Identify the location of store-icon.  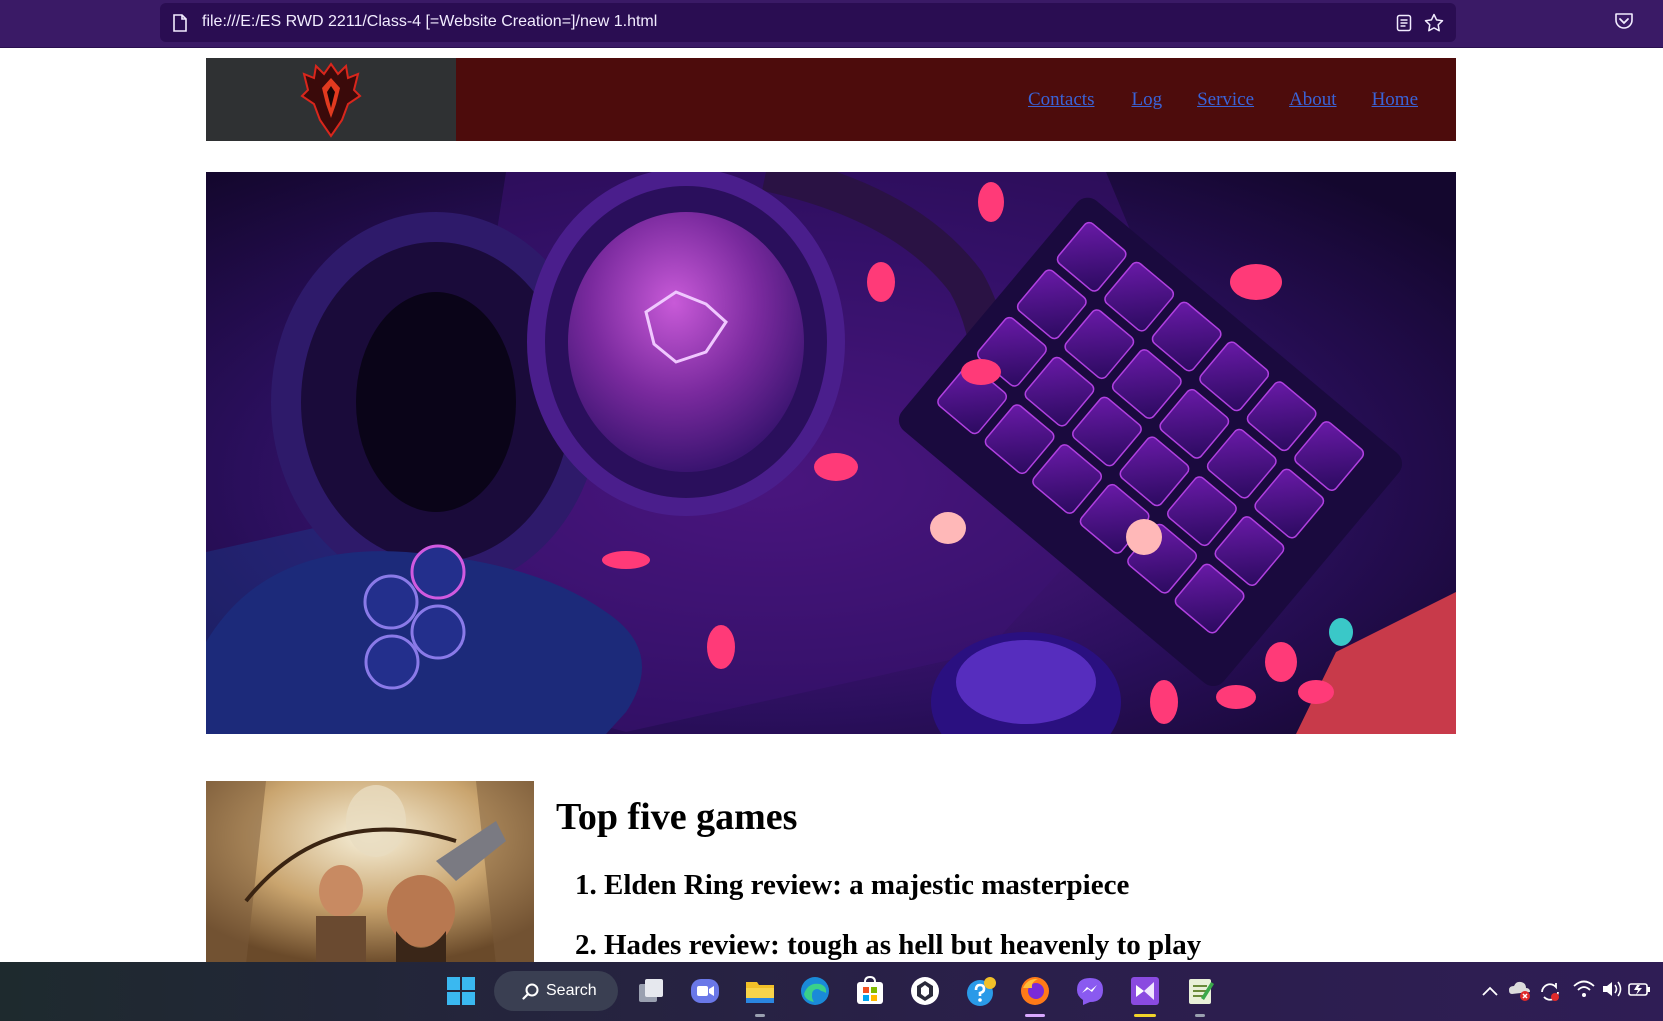
(870, 990).